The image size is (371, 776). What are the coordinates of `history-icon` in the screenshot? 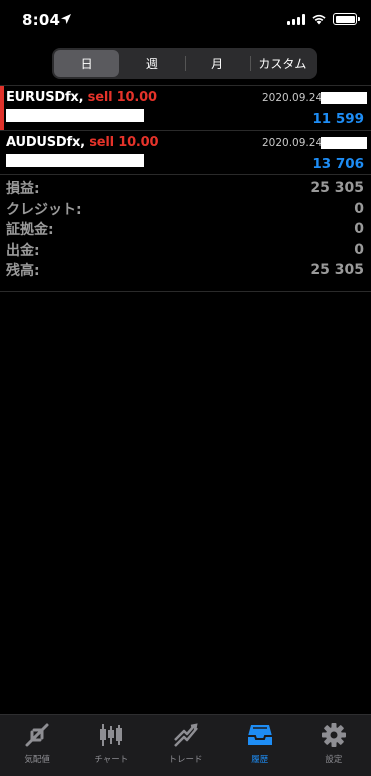 It's located at (259, 735).